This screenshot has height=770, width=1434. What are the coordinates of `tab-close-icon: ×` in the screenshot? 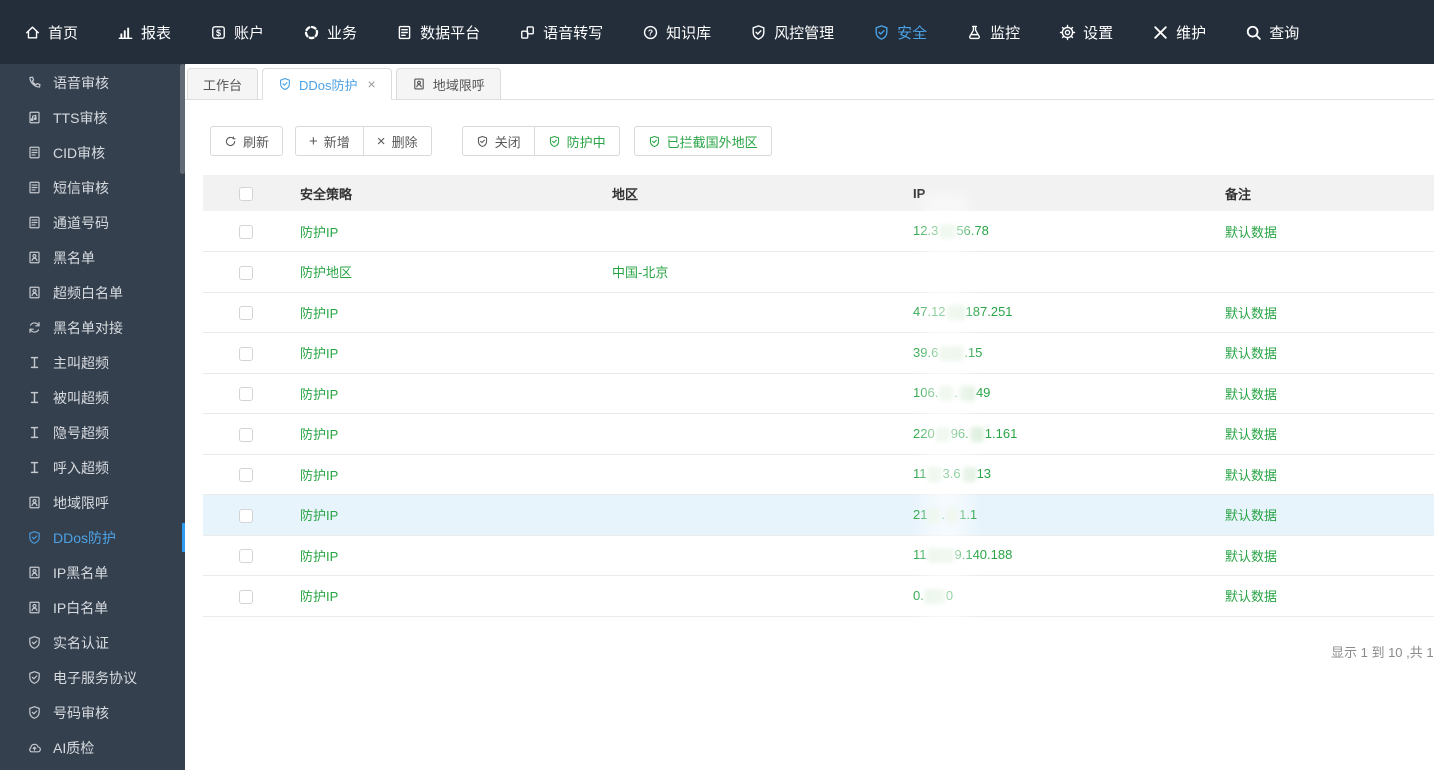 It's located at (372, 84).